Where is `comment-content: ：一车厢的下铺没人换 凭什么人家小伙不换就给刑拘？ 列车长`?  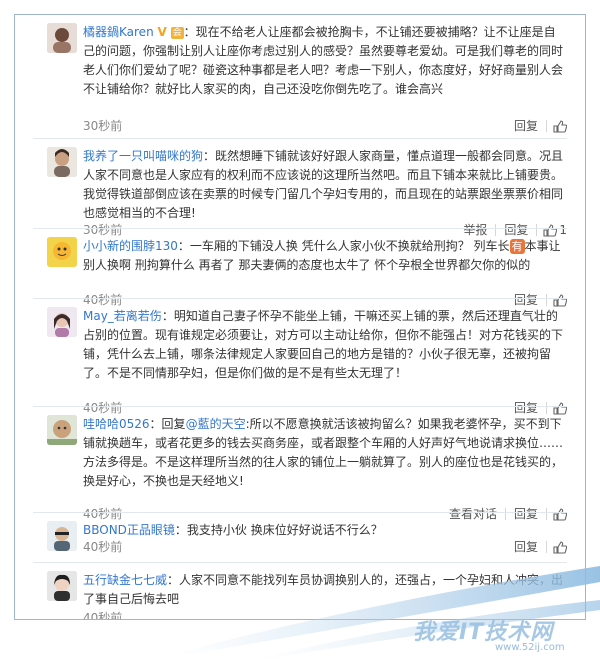 comment-content: ：一车厢的下铺没人换 凭什么人家小伙不换就给刑拘？ 列车长 is located at coordinates (343, 246).